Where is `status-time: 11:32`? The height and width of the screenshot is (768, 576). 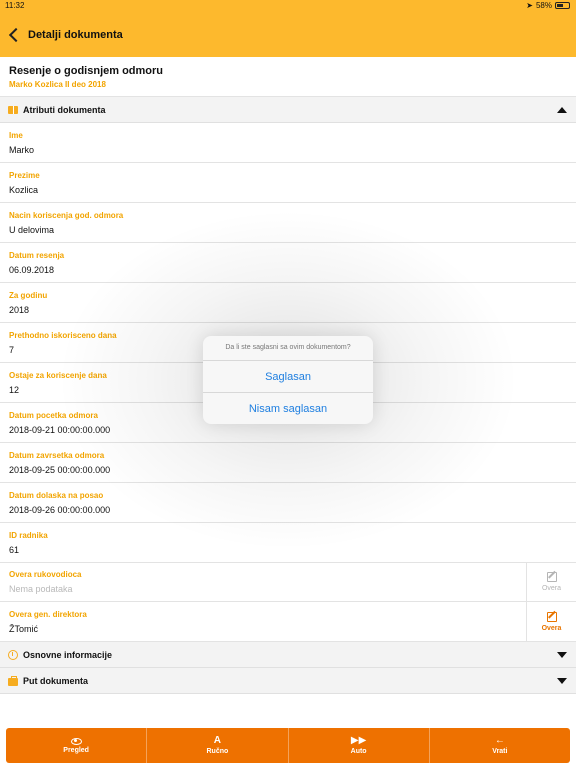 status-time: 11:32 is located at coordinates (15, 5).